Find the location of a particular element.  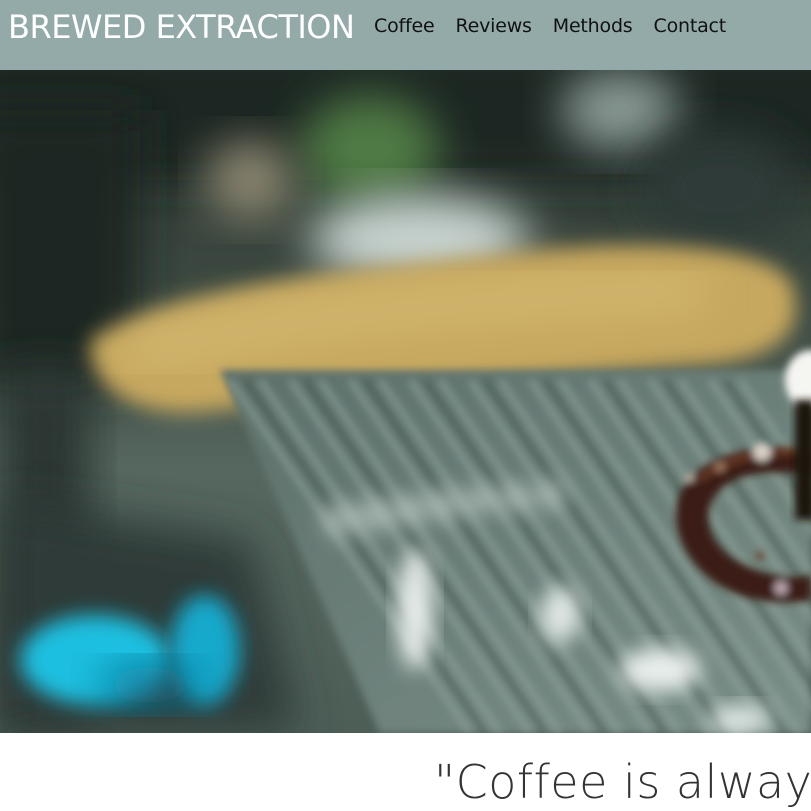

main-nav: Coffee Reviews Methods Contact is located at coordinates (560, 26).